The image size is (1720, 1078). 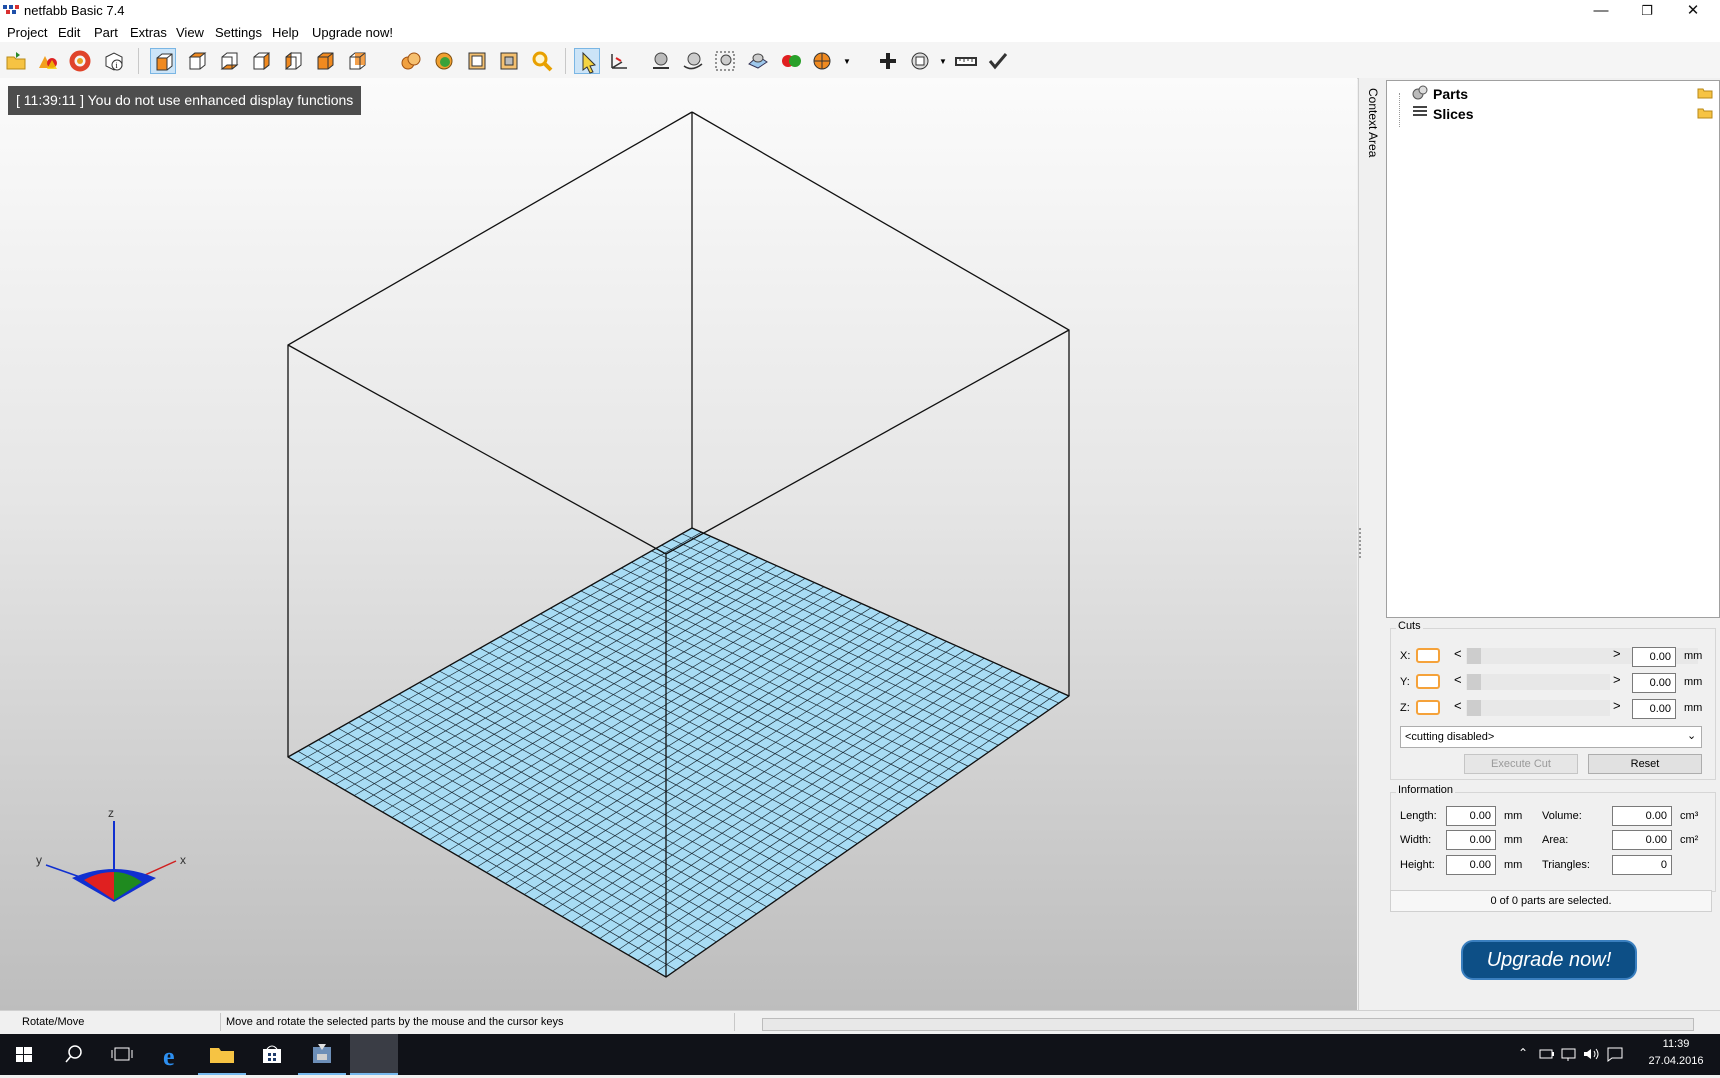 I want to click on cut-y-unit: mm, so click(x=1693, y=682).